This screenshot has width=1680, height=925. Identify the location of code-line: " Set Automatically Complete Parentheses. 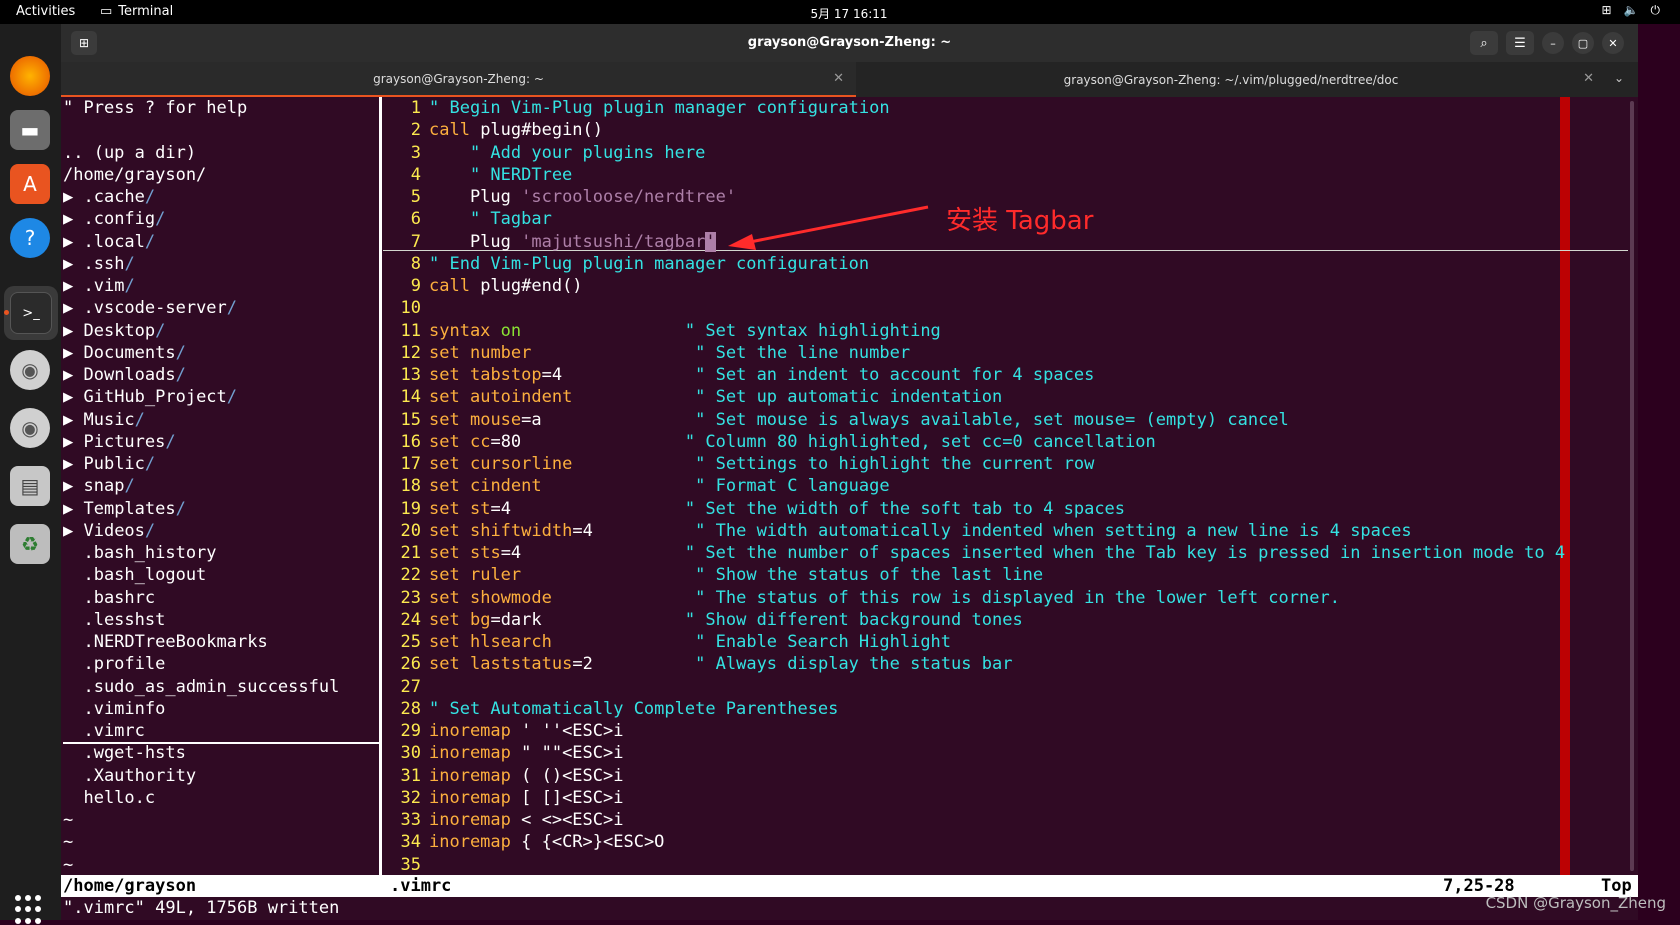
(633, 709).